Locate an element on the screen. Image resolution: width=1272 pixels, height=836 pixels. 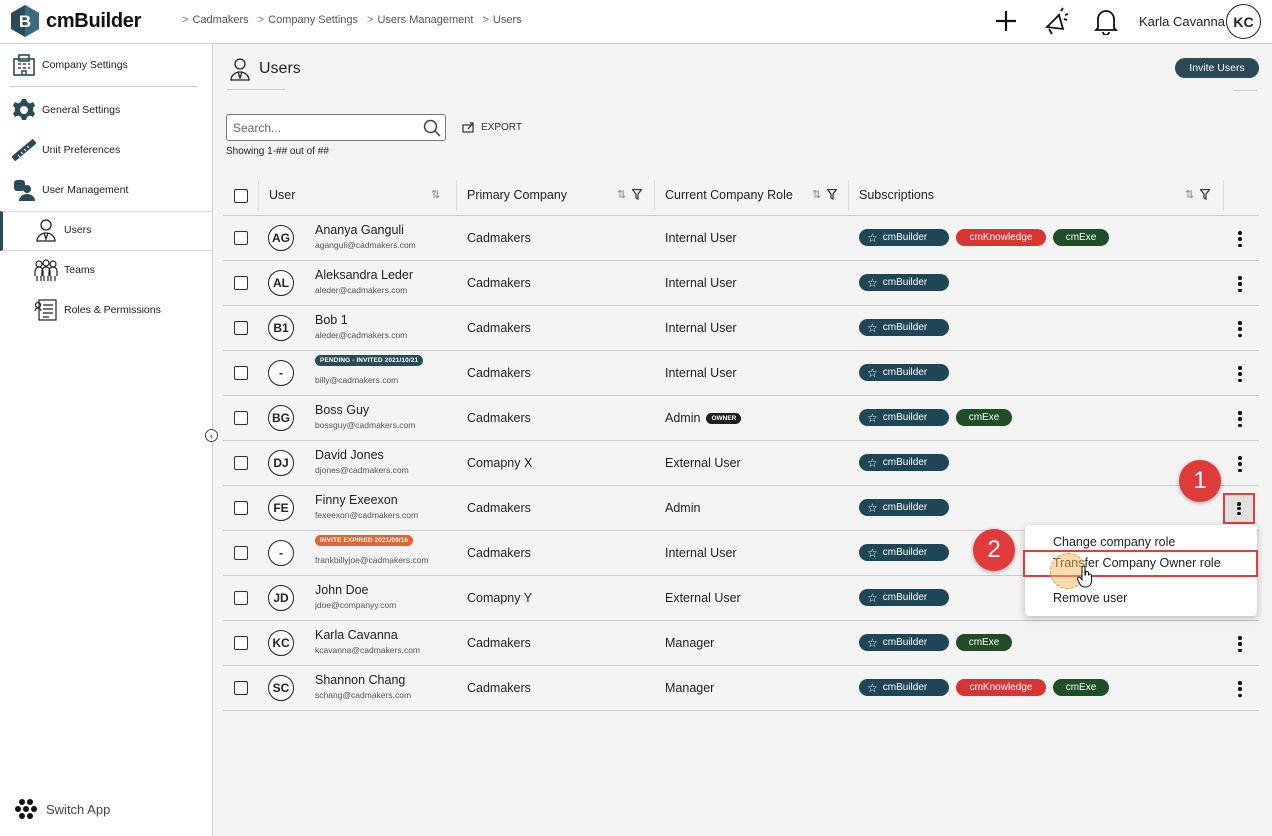
column-header-role: Current Company Role is located at coordinates (729, 195).